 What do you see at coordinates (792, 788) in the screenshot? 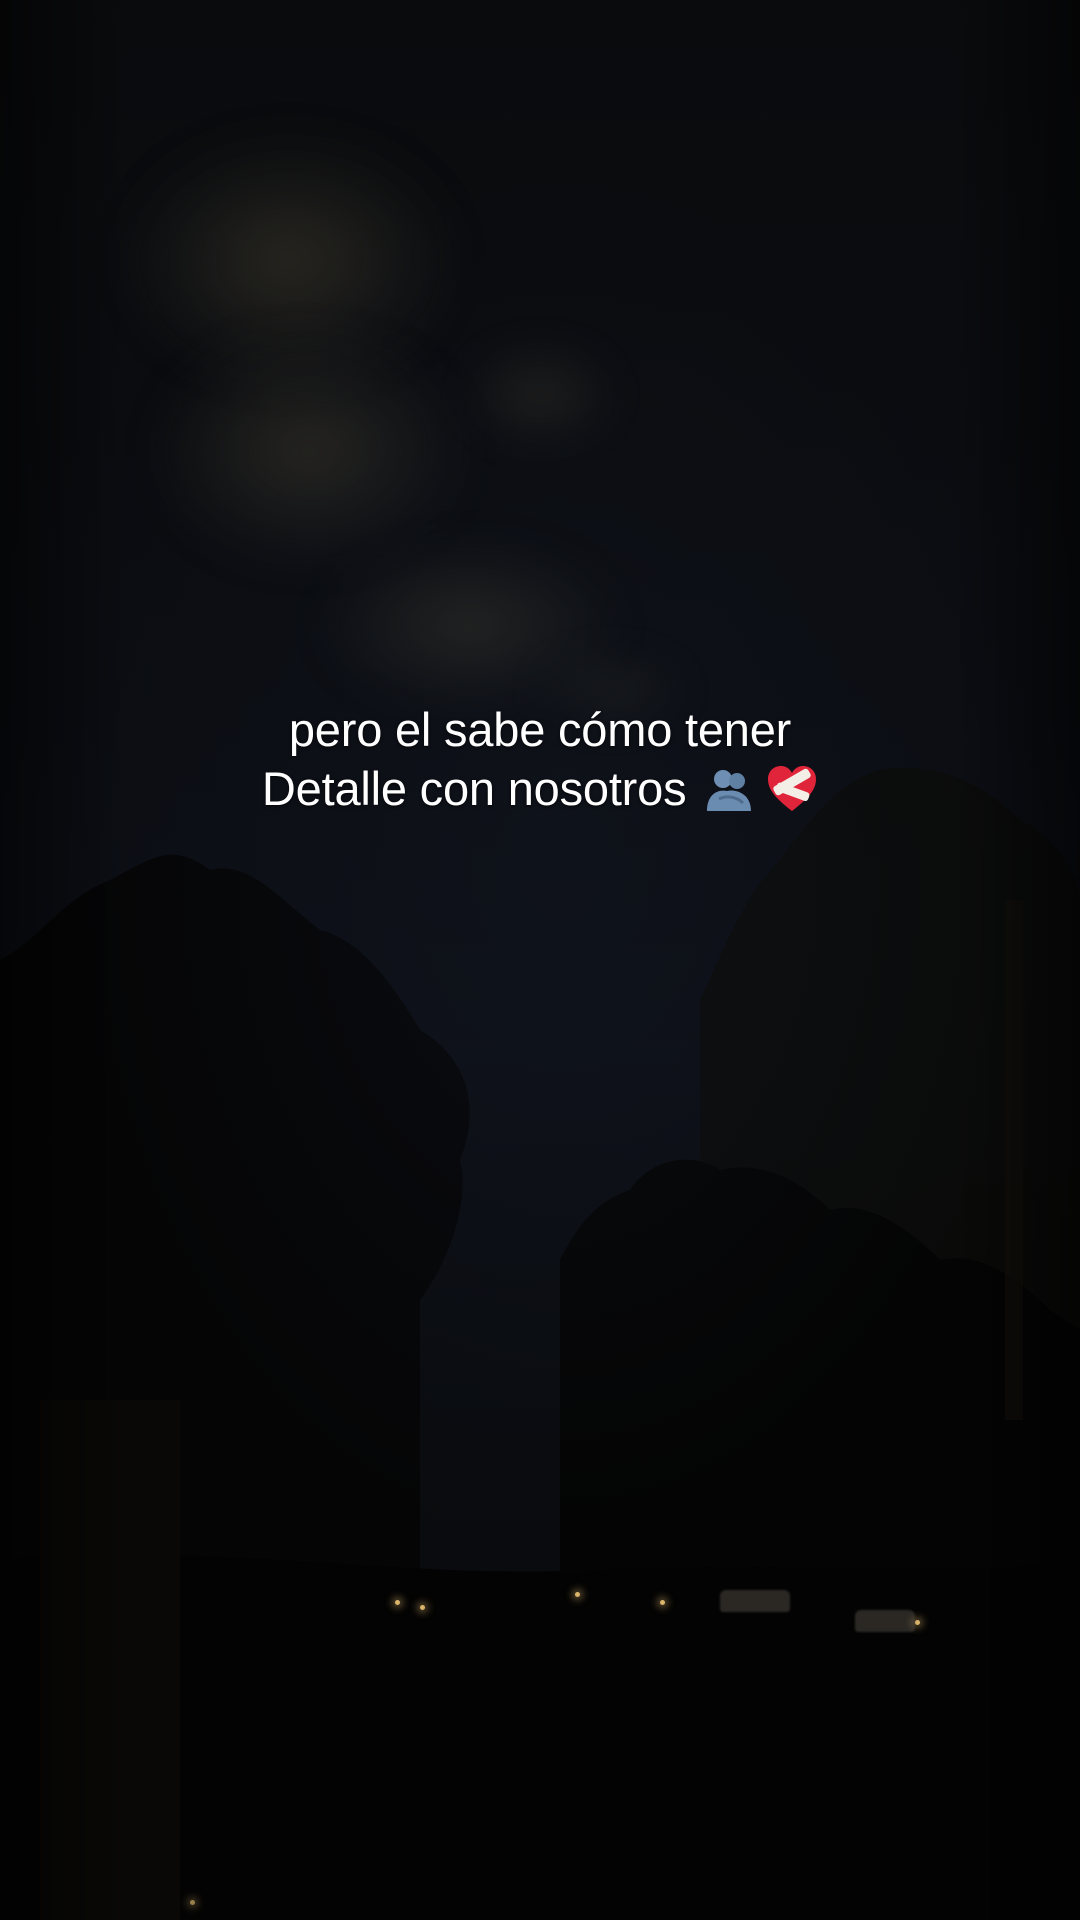
I see `mending-heart-icon` at bounding box center [792, 788].